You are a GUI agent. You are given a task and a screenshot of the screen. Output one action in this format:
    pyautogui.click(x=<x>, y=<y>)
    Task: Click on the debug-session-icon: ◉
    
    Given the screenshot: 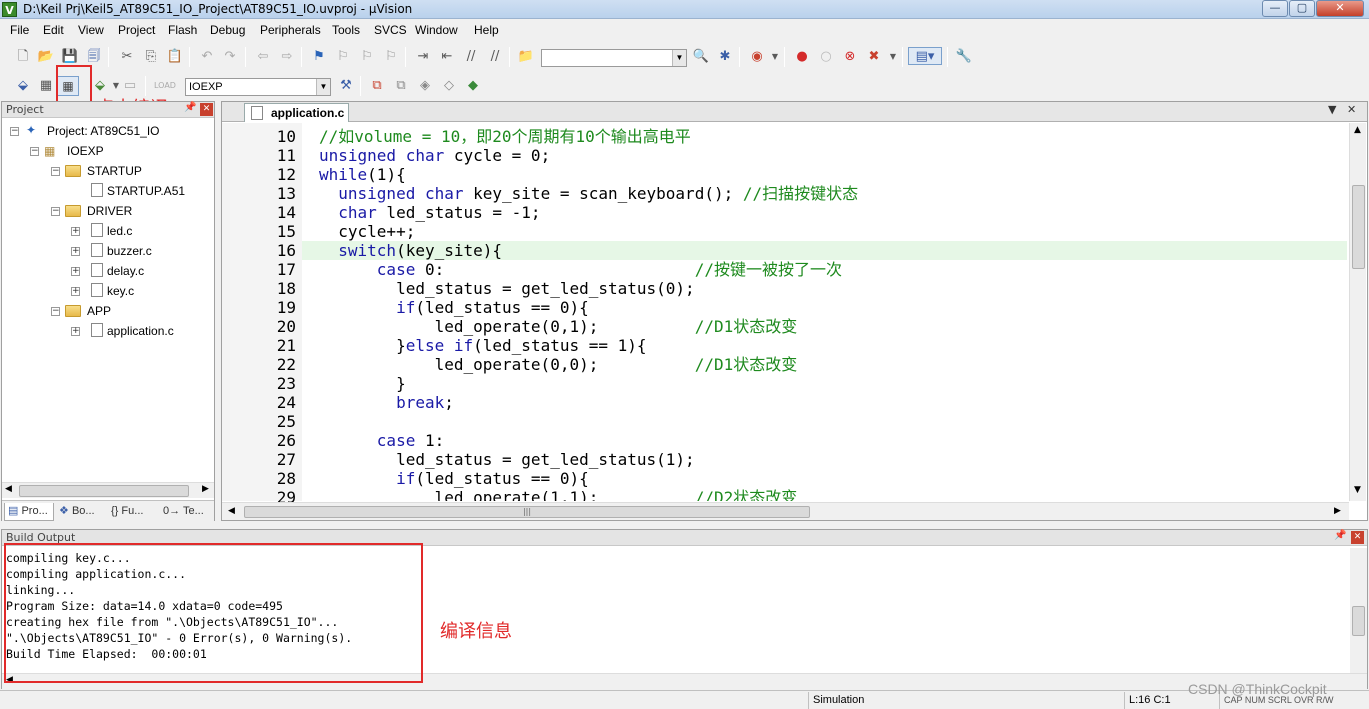 What is the action you would take?
    pyautogui.click(x=757, y=57)
    